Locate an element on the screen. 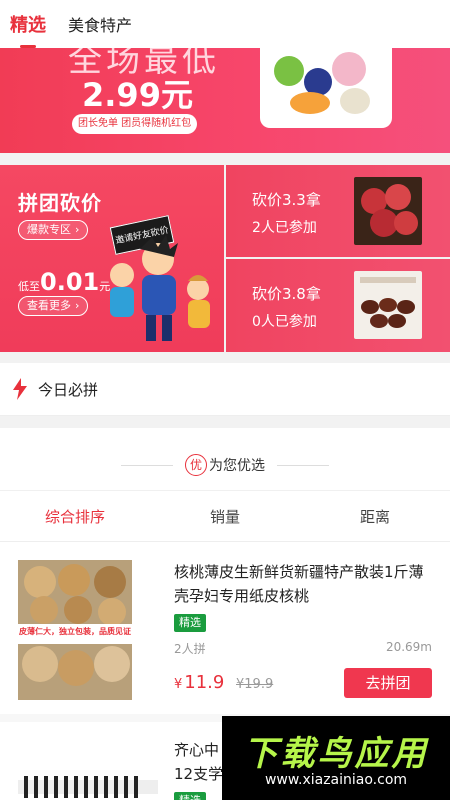 This screenshot has width=450, height=800. bargain-item-joined: 0人已参加 is located at coordinates (284, 322).